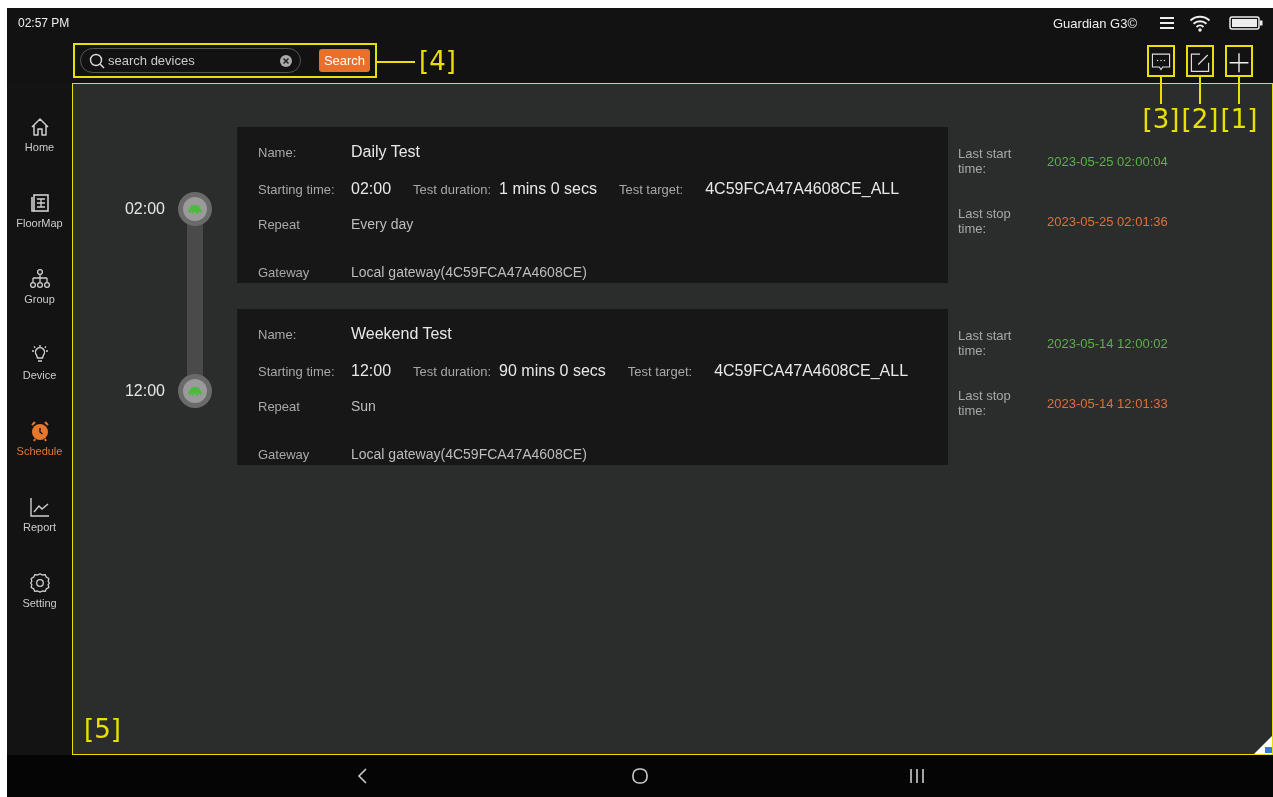 This screenshot has height=797, width=1273. What do you see at coordinates (144, 391) in the screenshot?
I see `timeline-time: 12:00` at bounding box center [144, 391].